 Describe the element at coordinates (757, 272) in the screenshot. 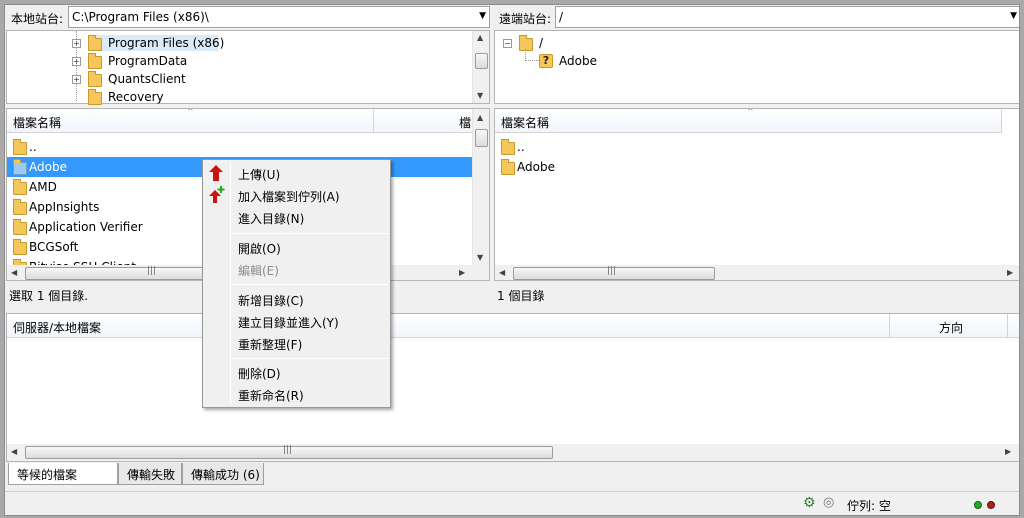

I see `remote-list-hscrollbar: ◀ ||| ▶` at that location.